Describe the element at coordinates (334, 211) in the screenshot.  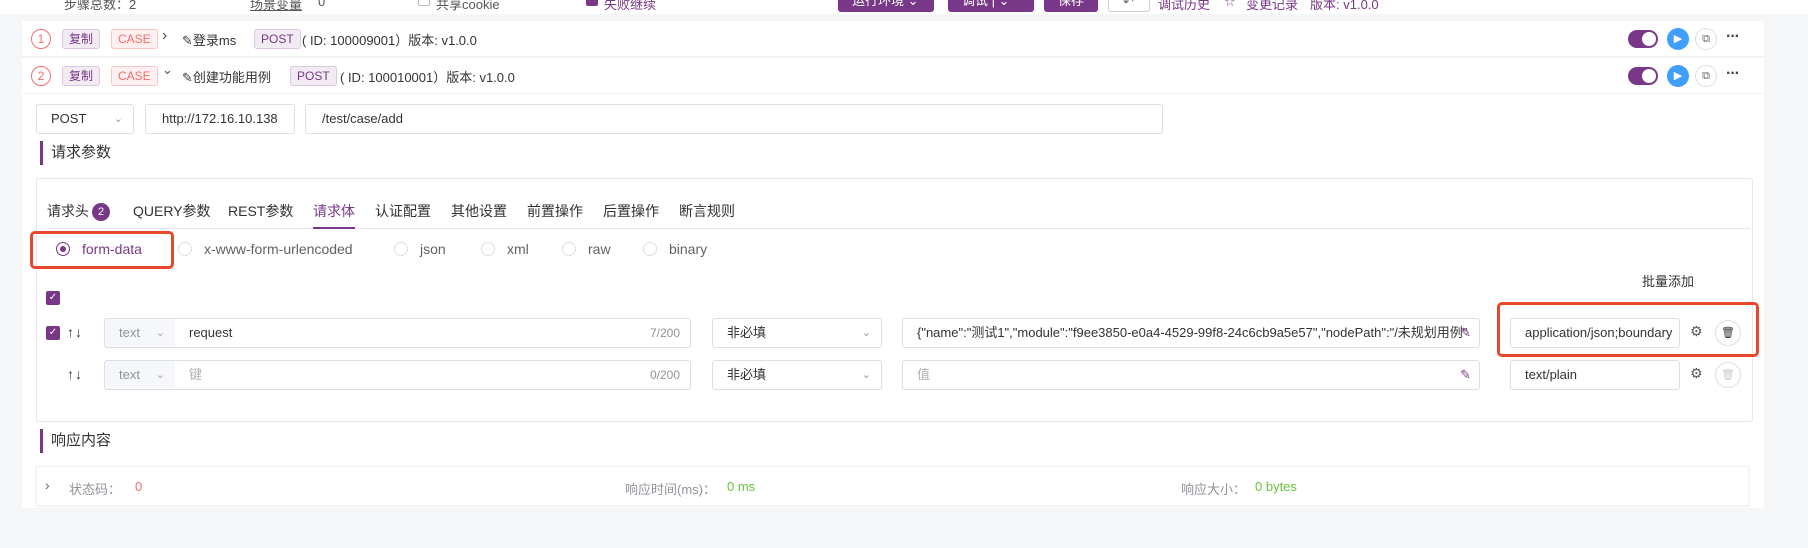
I see `tab-body: 请求体` at that location.